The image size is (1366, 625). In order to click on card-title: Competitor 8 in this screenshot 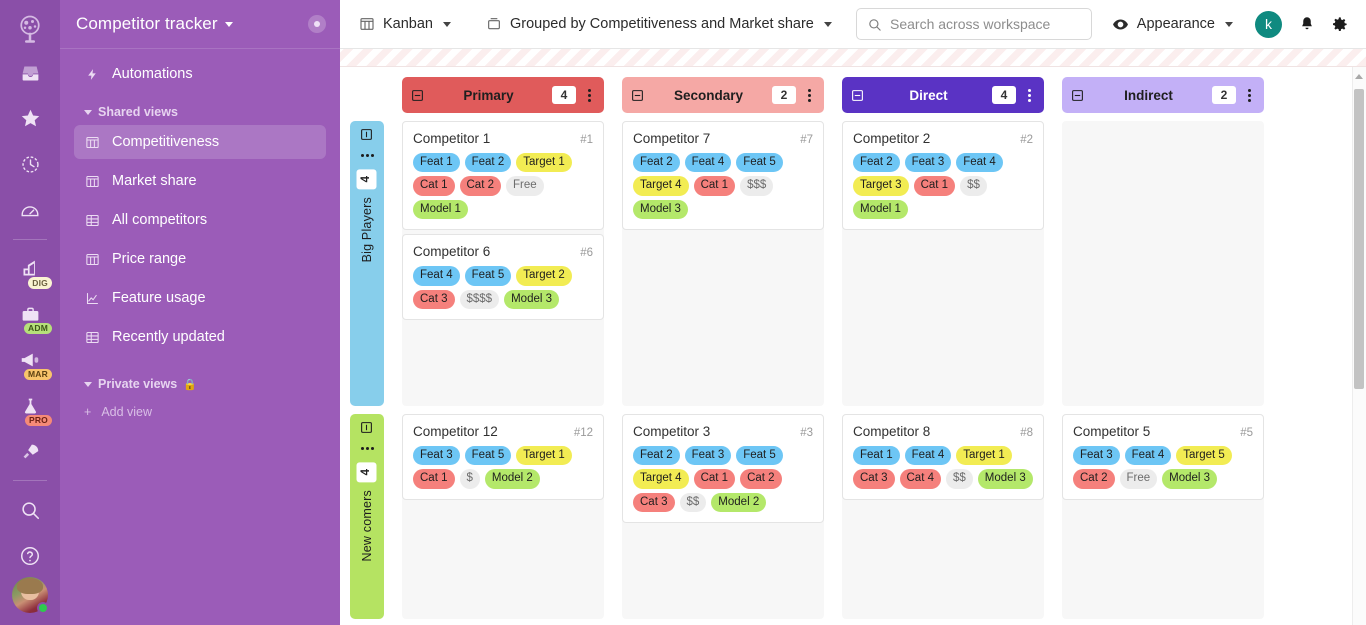, I will do `click(892, 431)`.